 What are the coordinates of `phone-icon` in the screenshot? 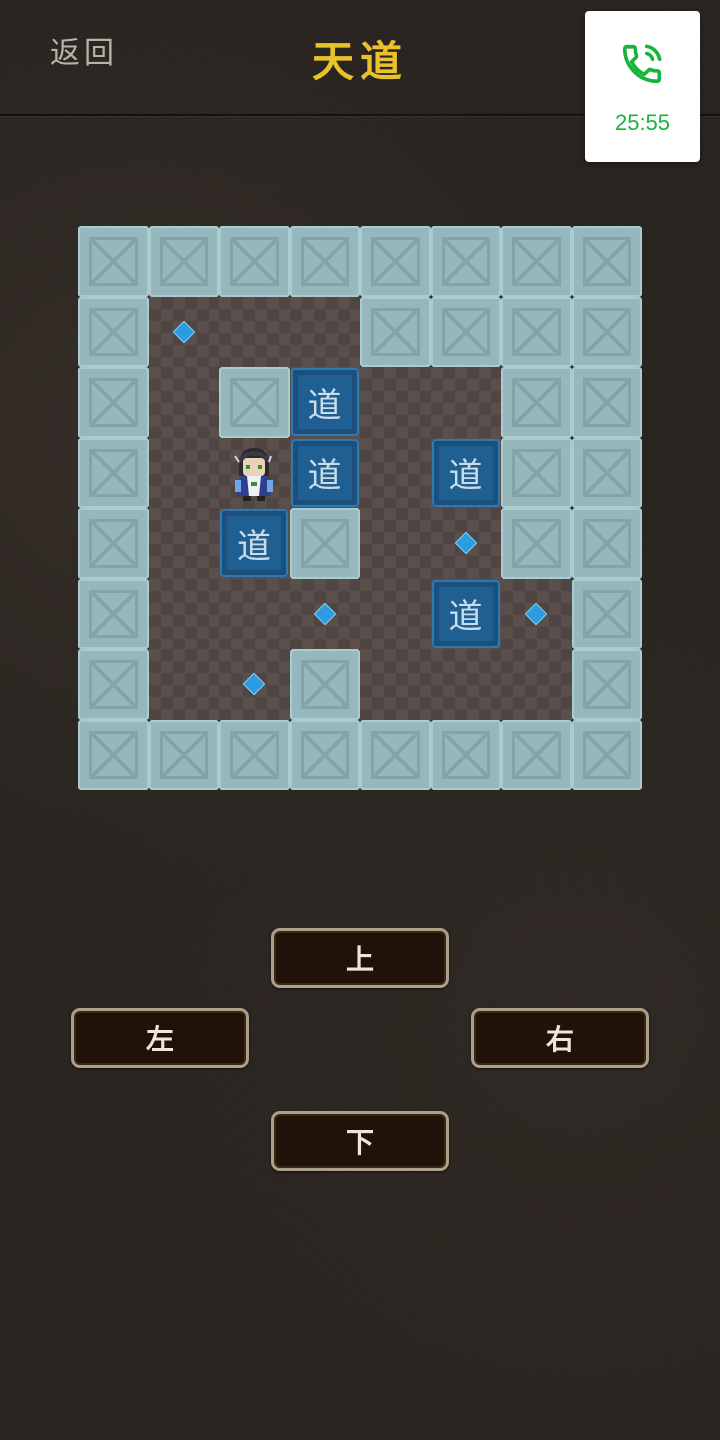 It's located at (642, 64).